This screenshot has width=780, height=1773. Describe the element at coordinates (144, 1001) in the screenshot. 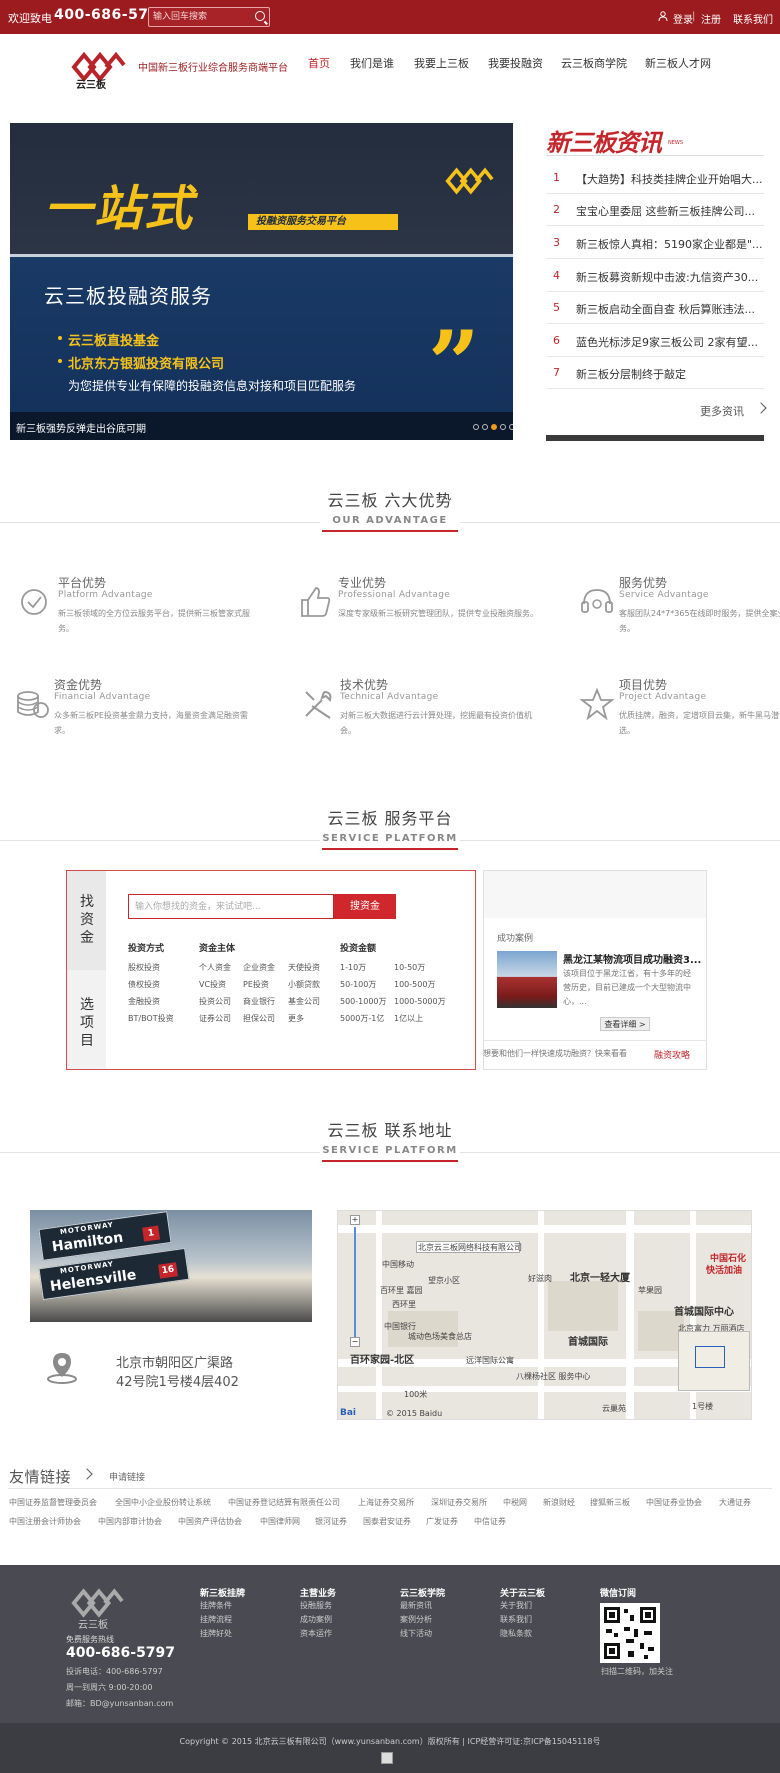

I see `filter-option: 金融投资` at that location.